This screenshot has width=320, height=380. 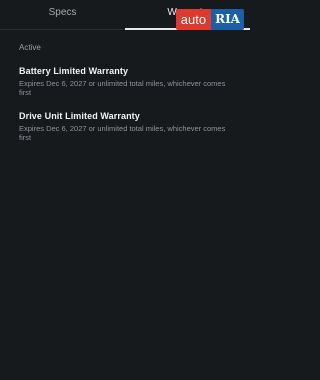 I want to click on warranty-item-title: Battery Limited Warranty, so click(x=74, y=71).